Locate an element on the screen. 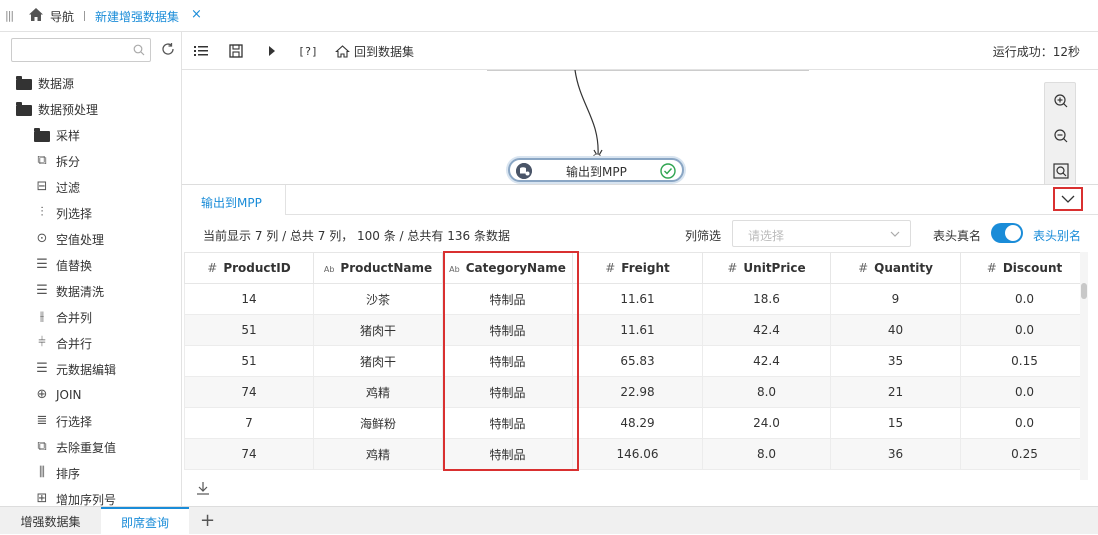  column-header: # Quantity is located at coordinates (895, 268).